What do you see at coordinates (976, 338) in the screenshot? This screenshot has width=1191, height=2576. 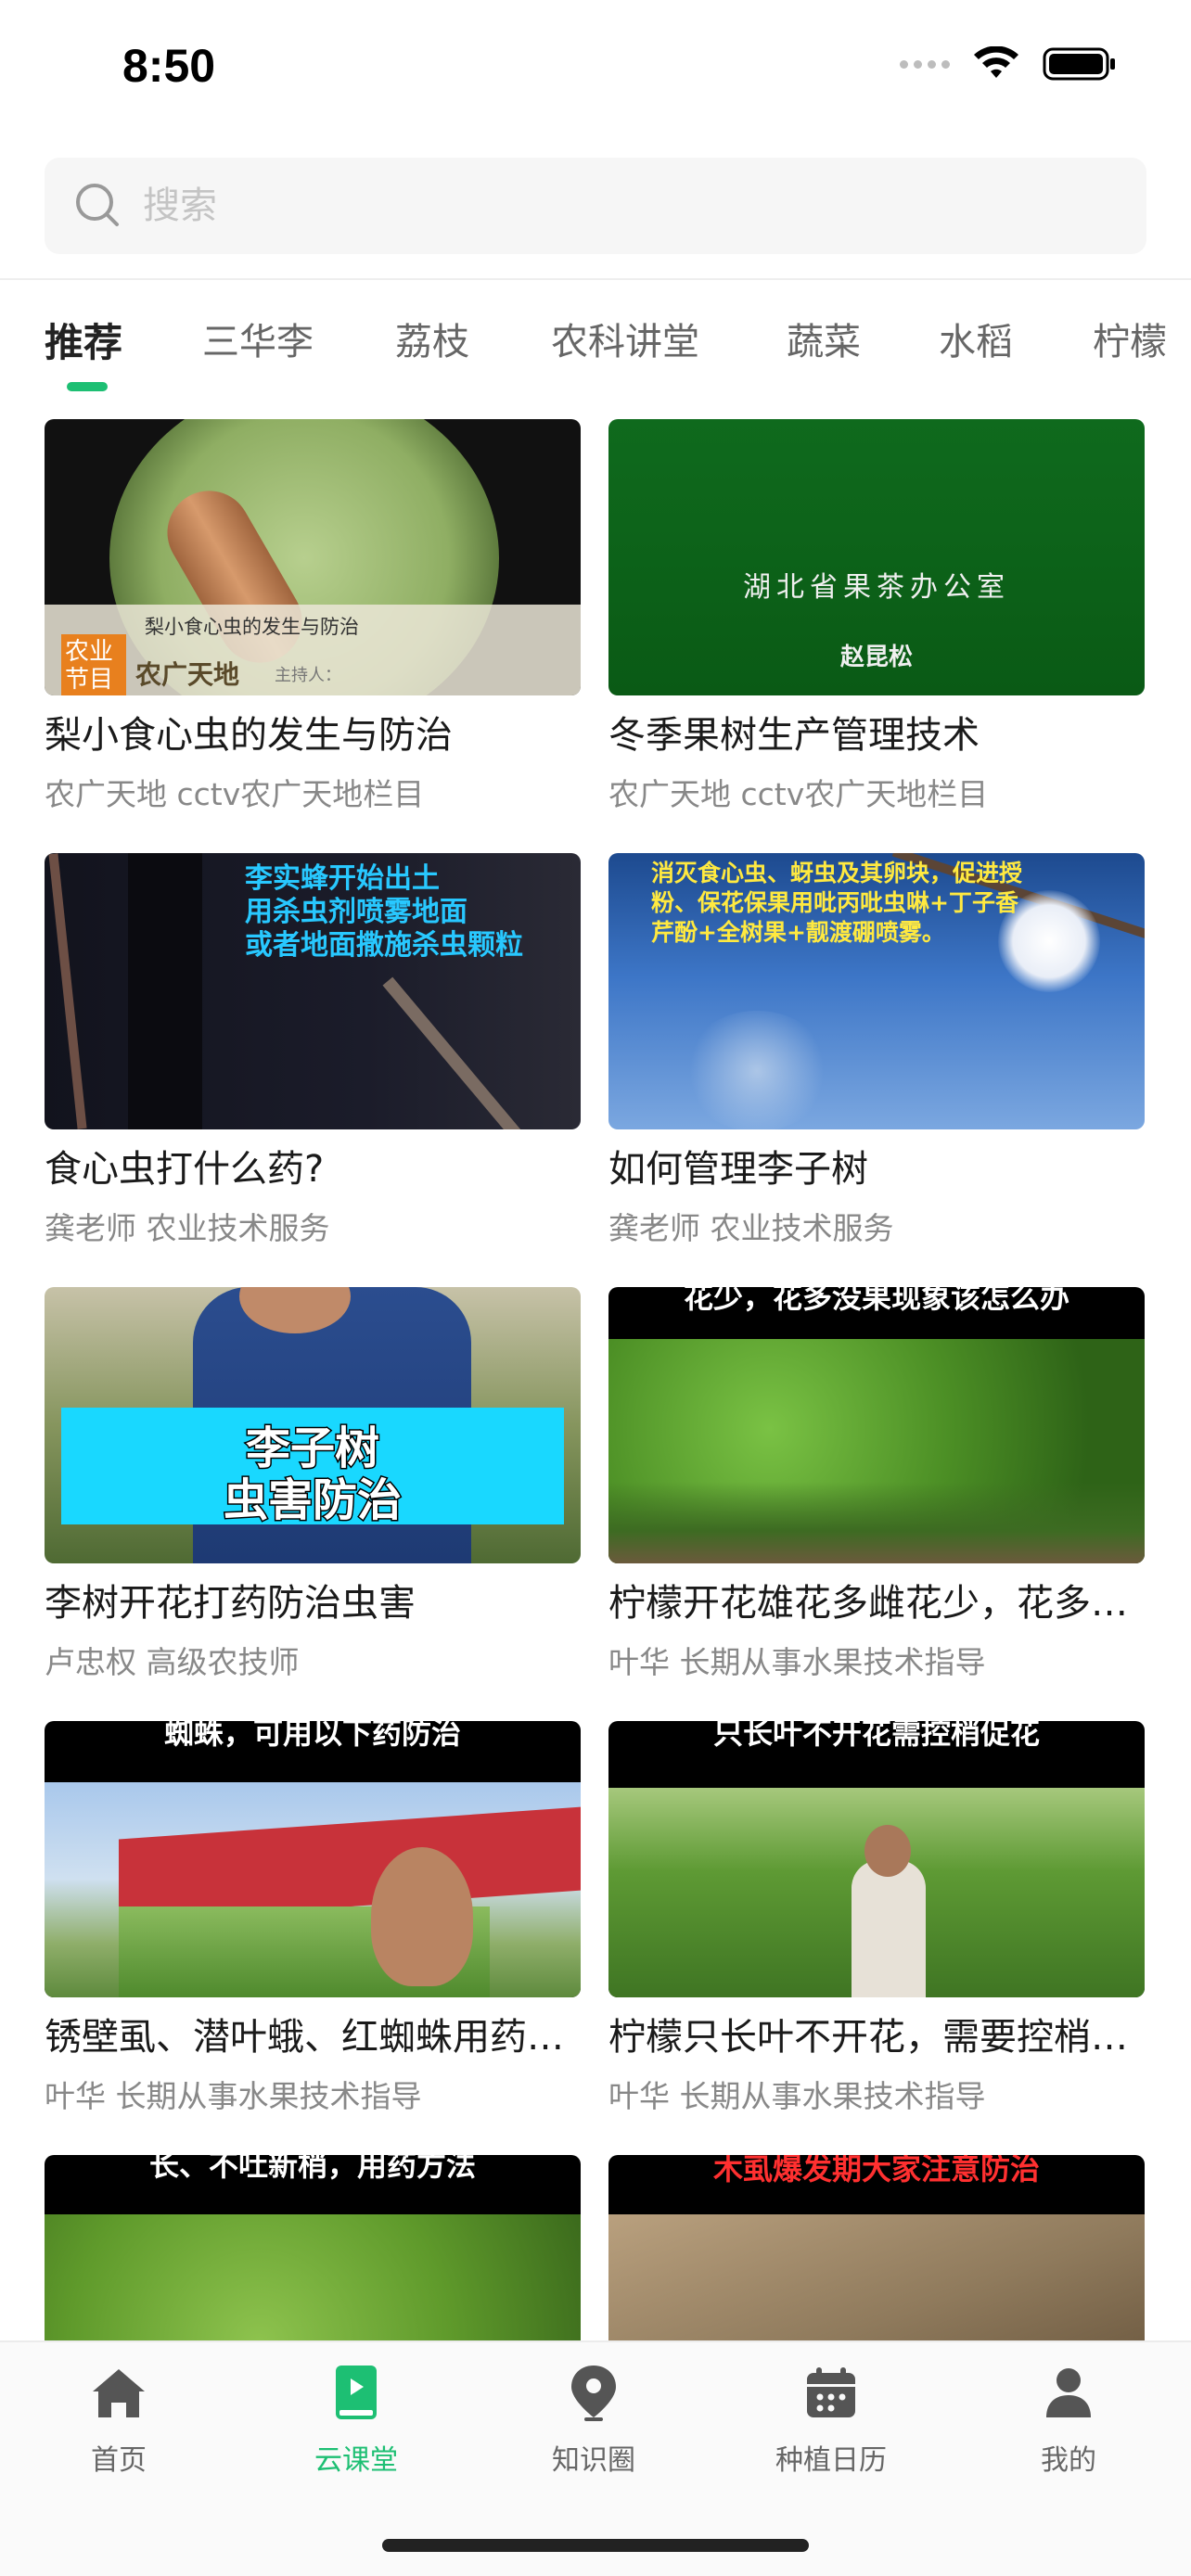 I see `tab-rice: 水稻` at bounding box center [976, 338].